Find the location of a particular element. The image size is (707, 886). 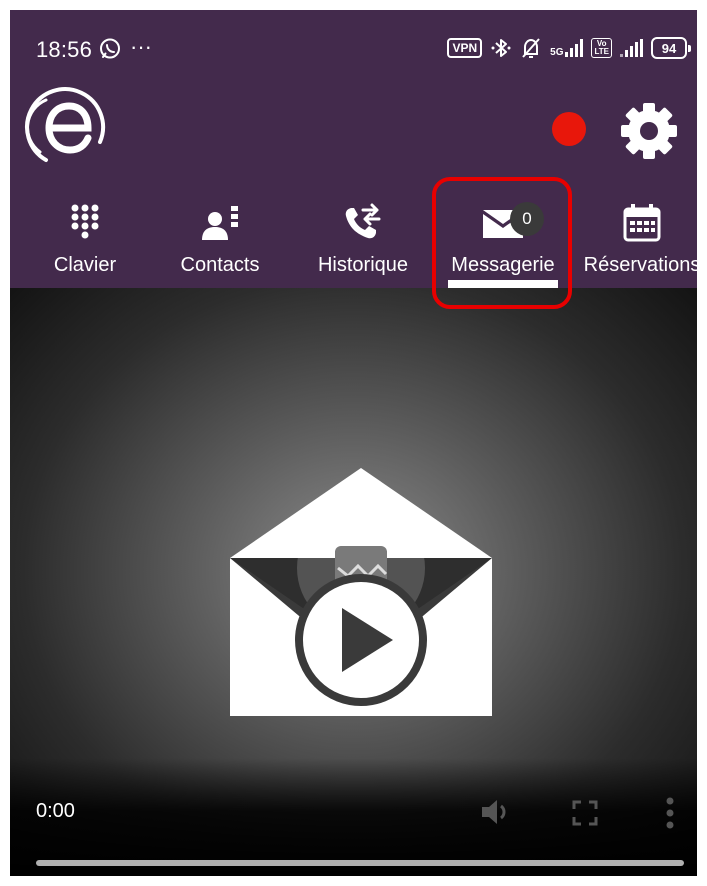

status-bar: 18:56 ··· VPN 5G Vo LTE 94 is located at coordinates (353, 50).